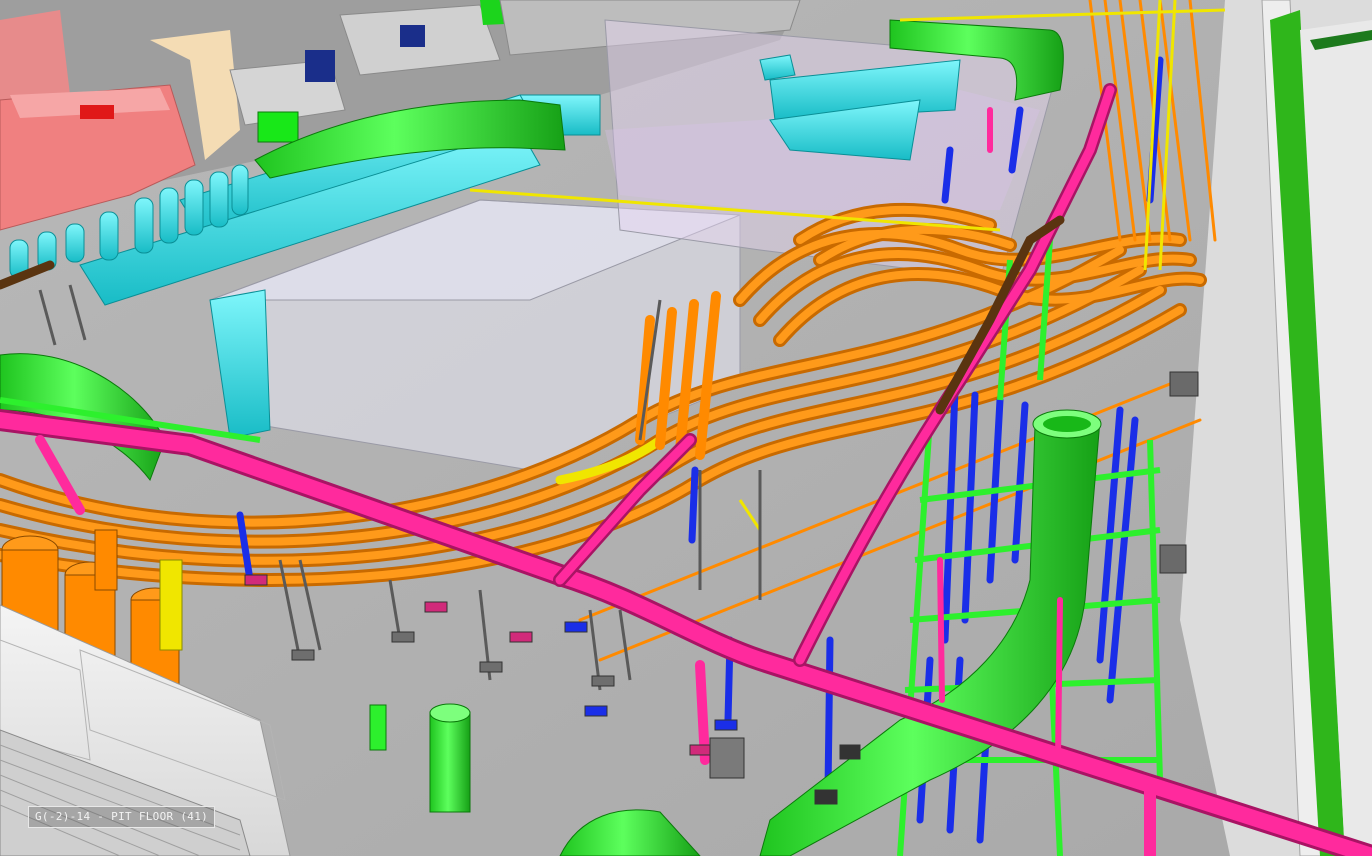 Image resolution: width=1372 pixels, height=856 pixels. I want to click on grid-location-label: G(-2)-14 - PIT FLOOR (41), so click(122, 817).